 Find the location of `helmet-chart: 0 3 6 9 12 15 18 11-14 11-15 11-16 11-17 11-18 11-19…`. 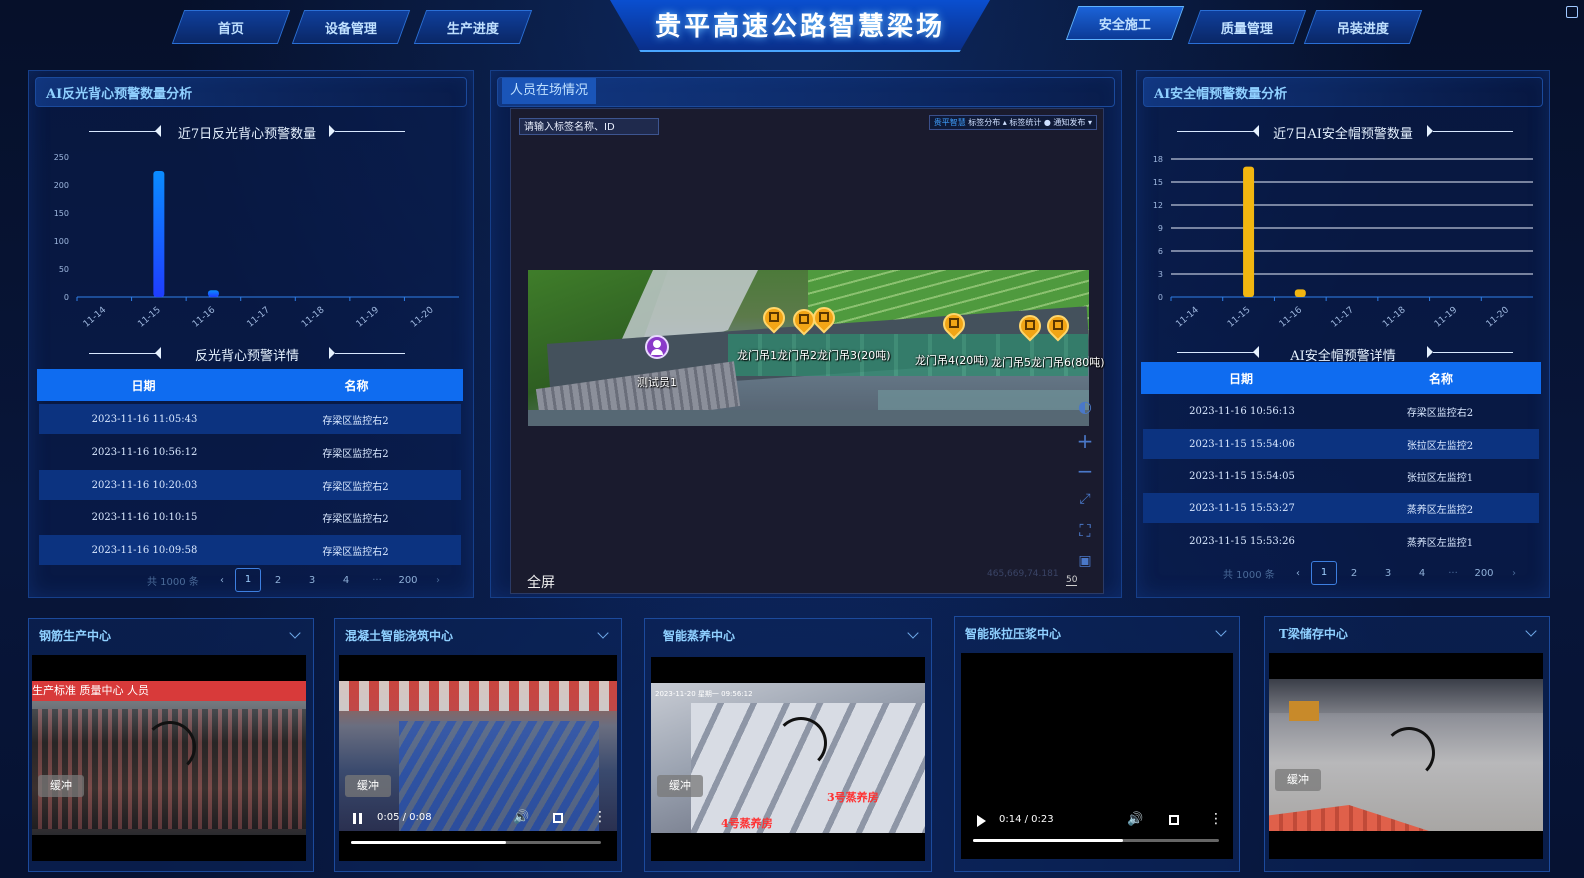

helmet-chart: 0 3 6 9 12 15 18 11-14 11-15 11-16 11-17 11-18 11-19… is located at coordinates (1343, 242).